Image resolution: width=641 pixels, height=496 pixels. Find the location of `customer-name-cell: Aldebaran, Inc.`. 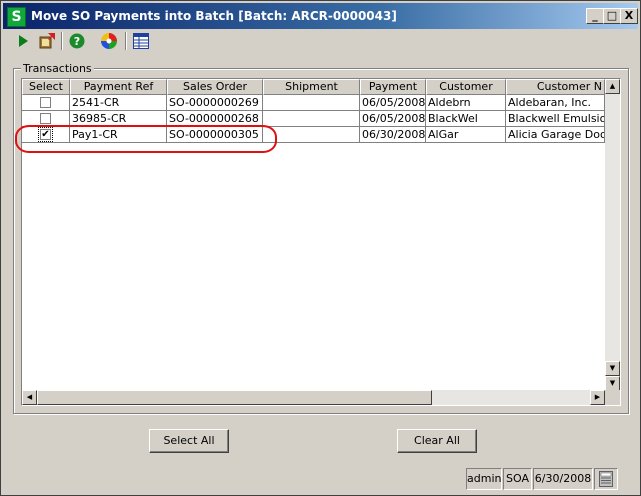

customer-name-cell: Aldebaran, Inc. is located at coordinates (555, 103).